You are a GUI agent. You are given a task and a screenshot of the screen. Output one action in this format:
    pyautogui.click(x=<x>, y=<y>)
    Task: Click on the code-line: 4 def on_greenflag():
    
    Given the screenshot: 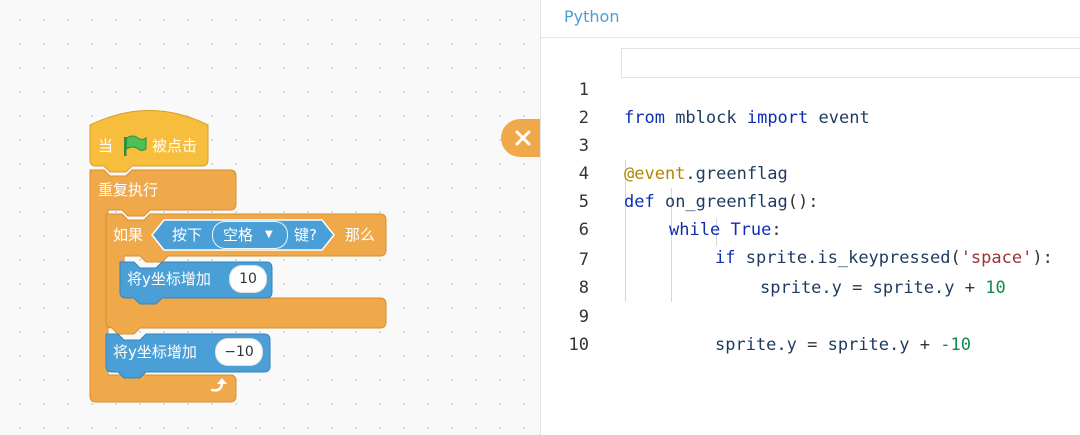 What is the action you would take?
    pyautogui.click(x=810, y=172)
    